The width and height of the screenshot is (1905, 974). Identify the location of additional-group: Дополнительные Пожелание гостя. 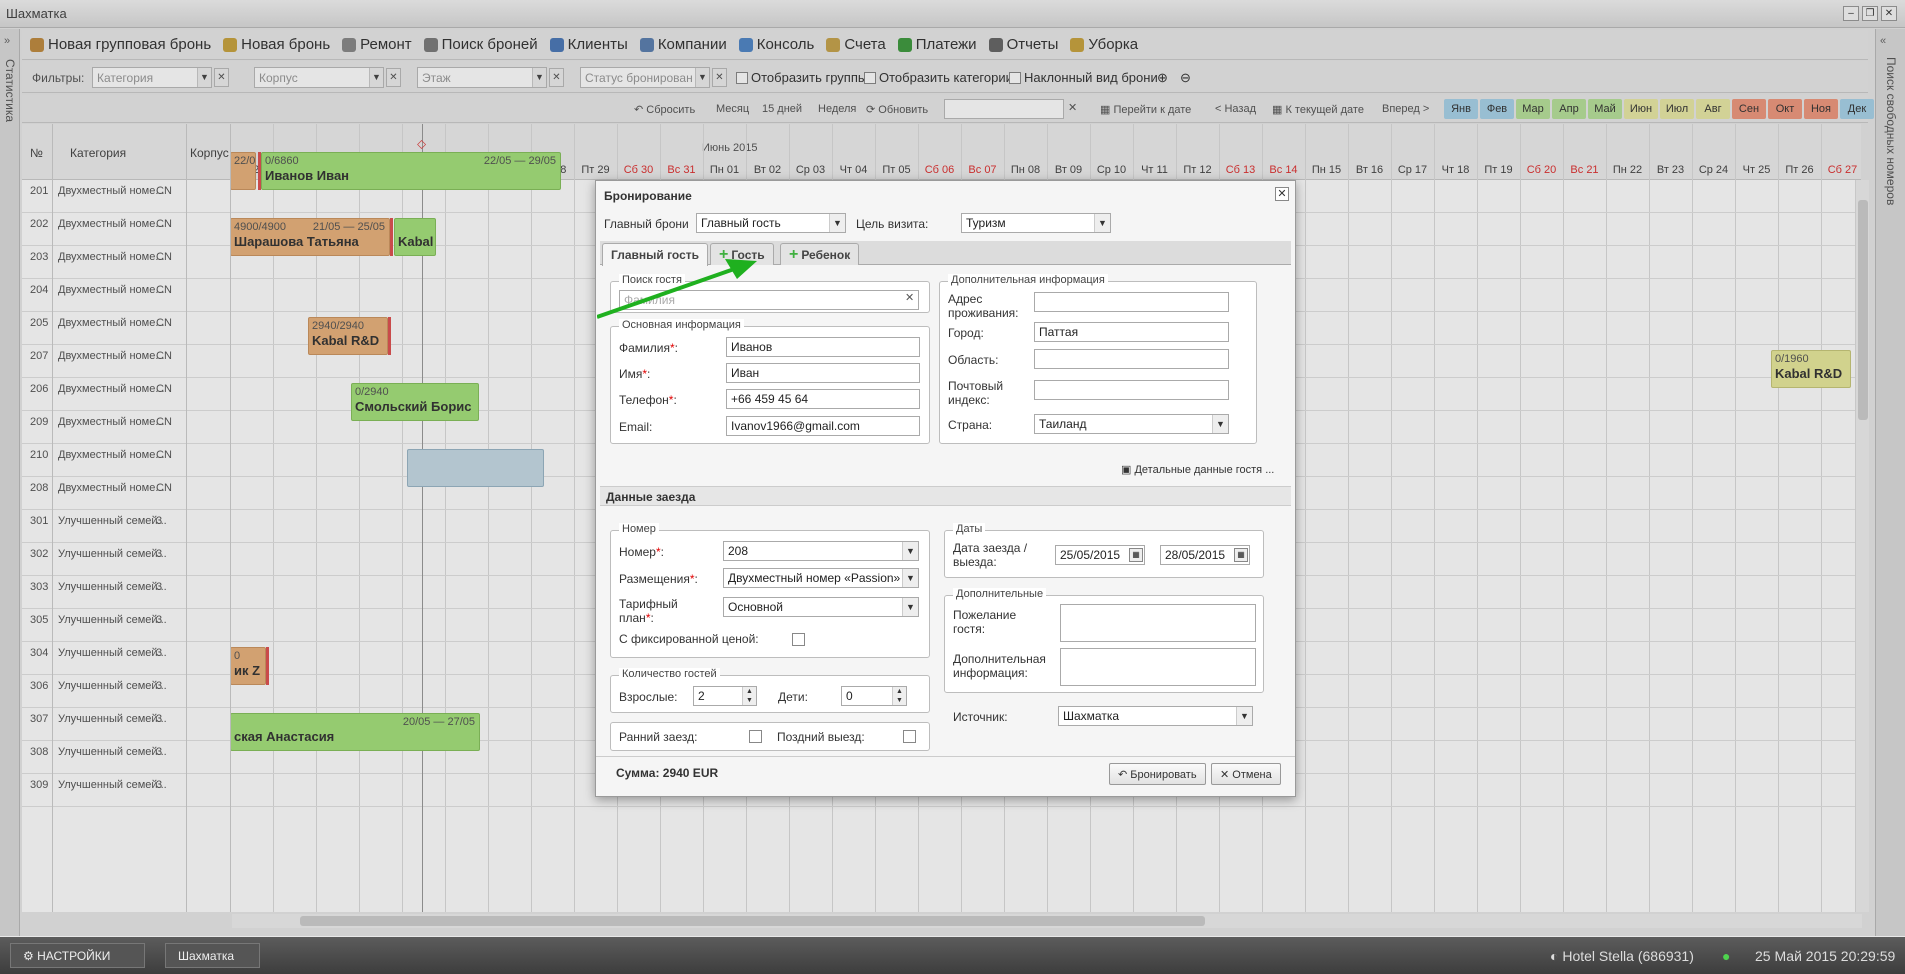
(1104, 640).